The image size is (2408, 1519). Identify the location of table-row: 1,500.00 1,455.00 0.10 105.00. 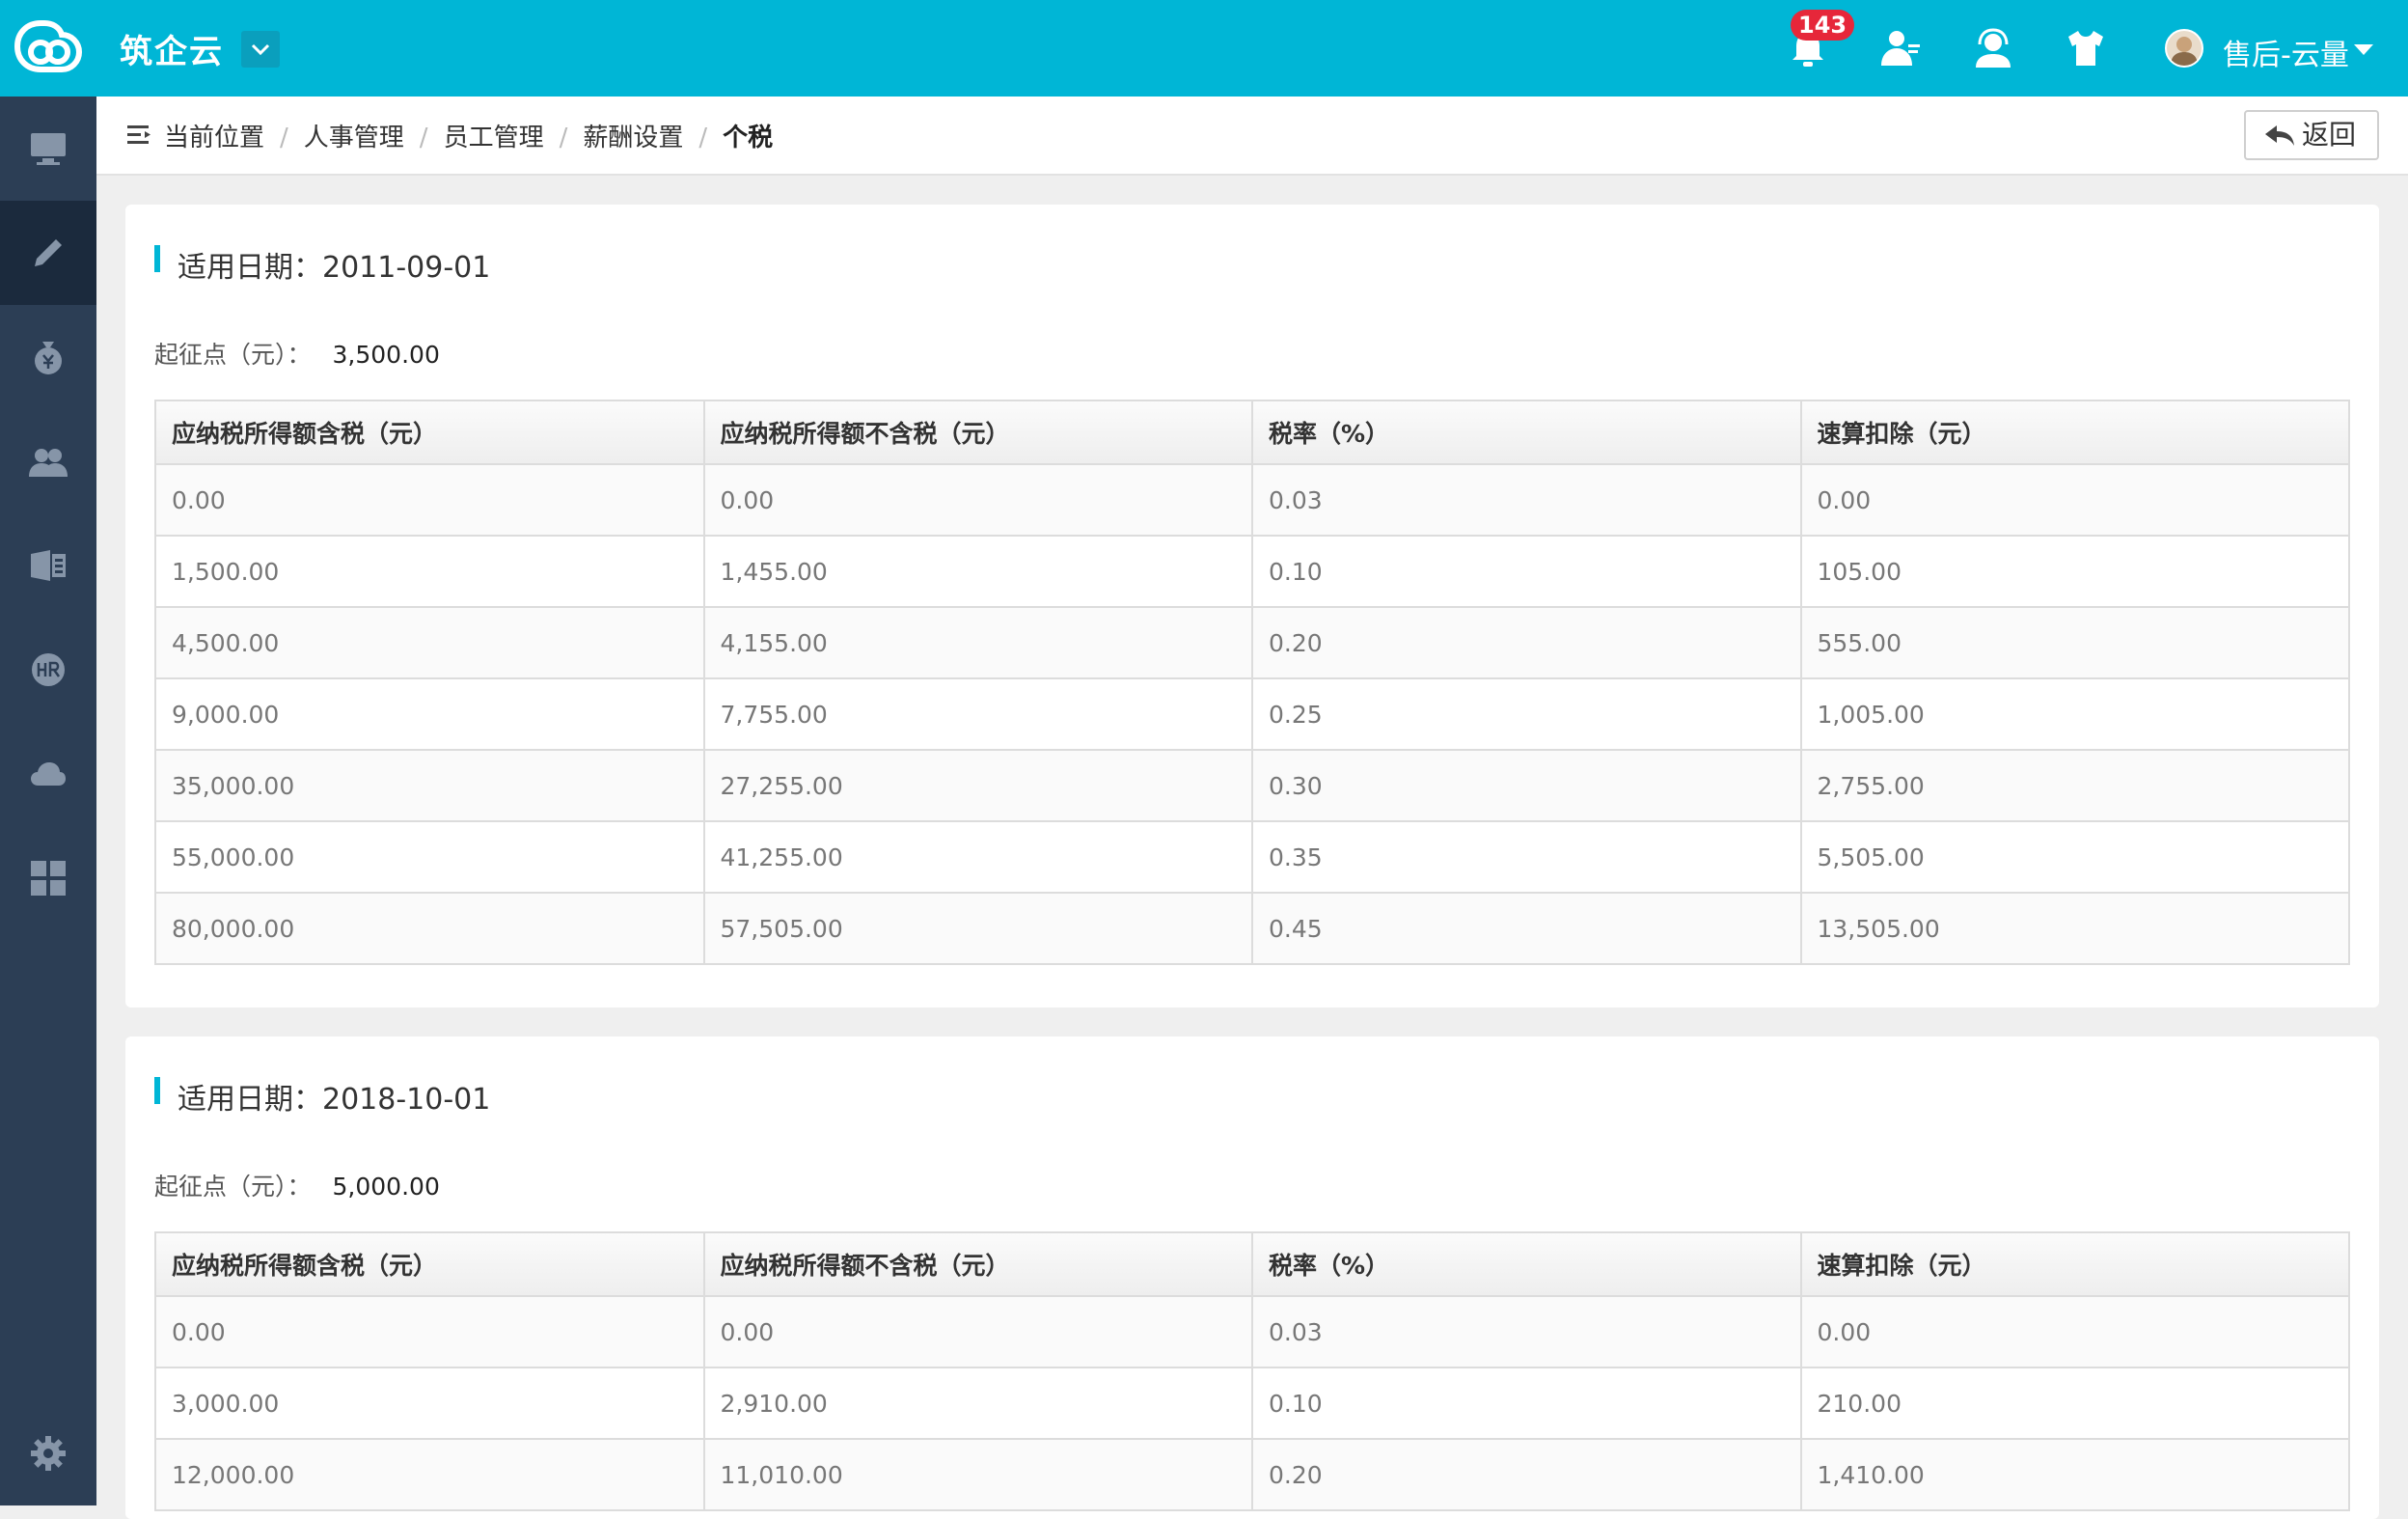
(1252, 571).